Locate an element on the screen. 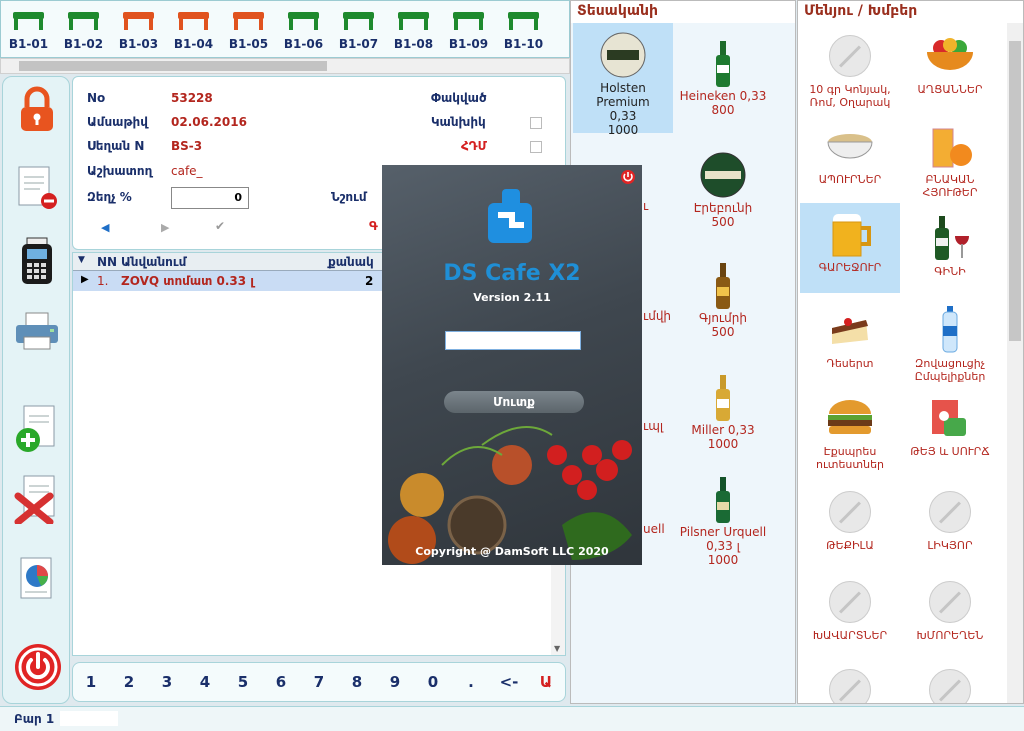  product-holsten: Holsten Premium 0,33 1000 is located at coordinates (623, 80).